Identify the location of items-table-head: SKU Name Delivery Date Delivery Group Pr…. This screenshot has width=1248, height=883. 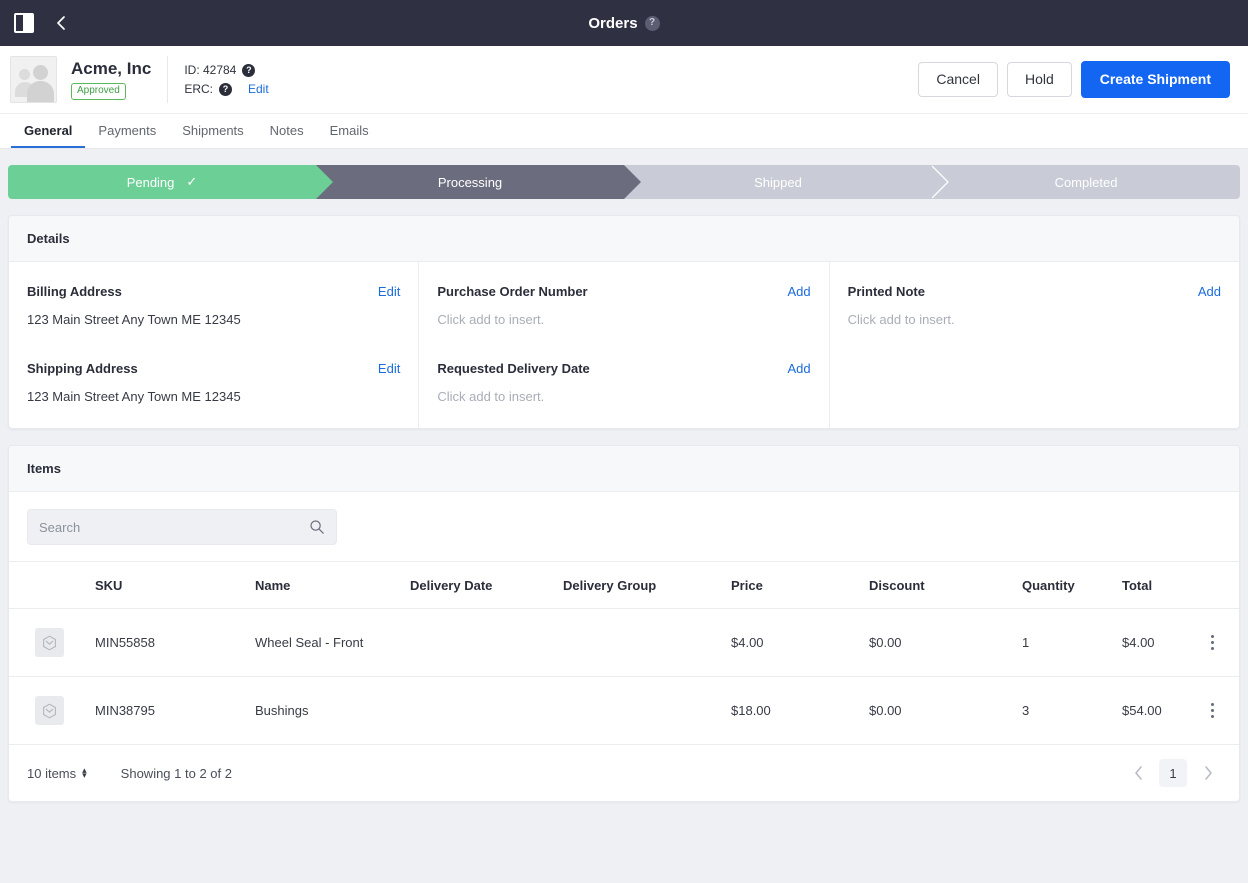
(624, 585).